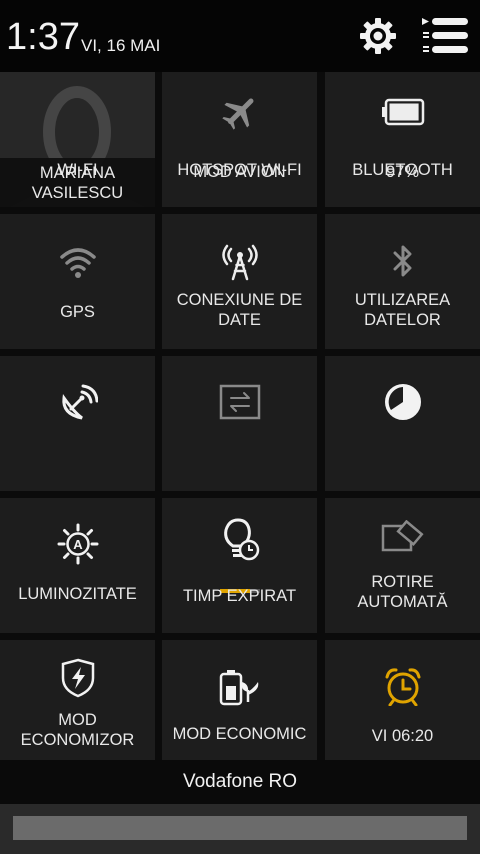 The width and height of the screenshot is (480, 854). Describe the element at coordinates (240, 36) in the screenshot. I see `status-bar: 1:37 VI, 16 MAI` at that location.